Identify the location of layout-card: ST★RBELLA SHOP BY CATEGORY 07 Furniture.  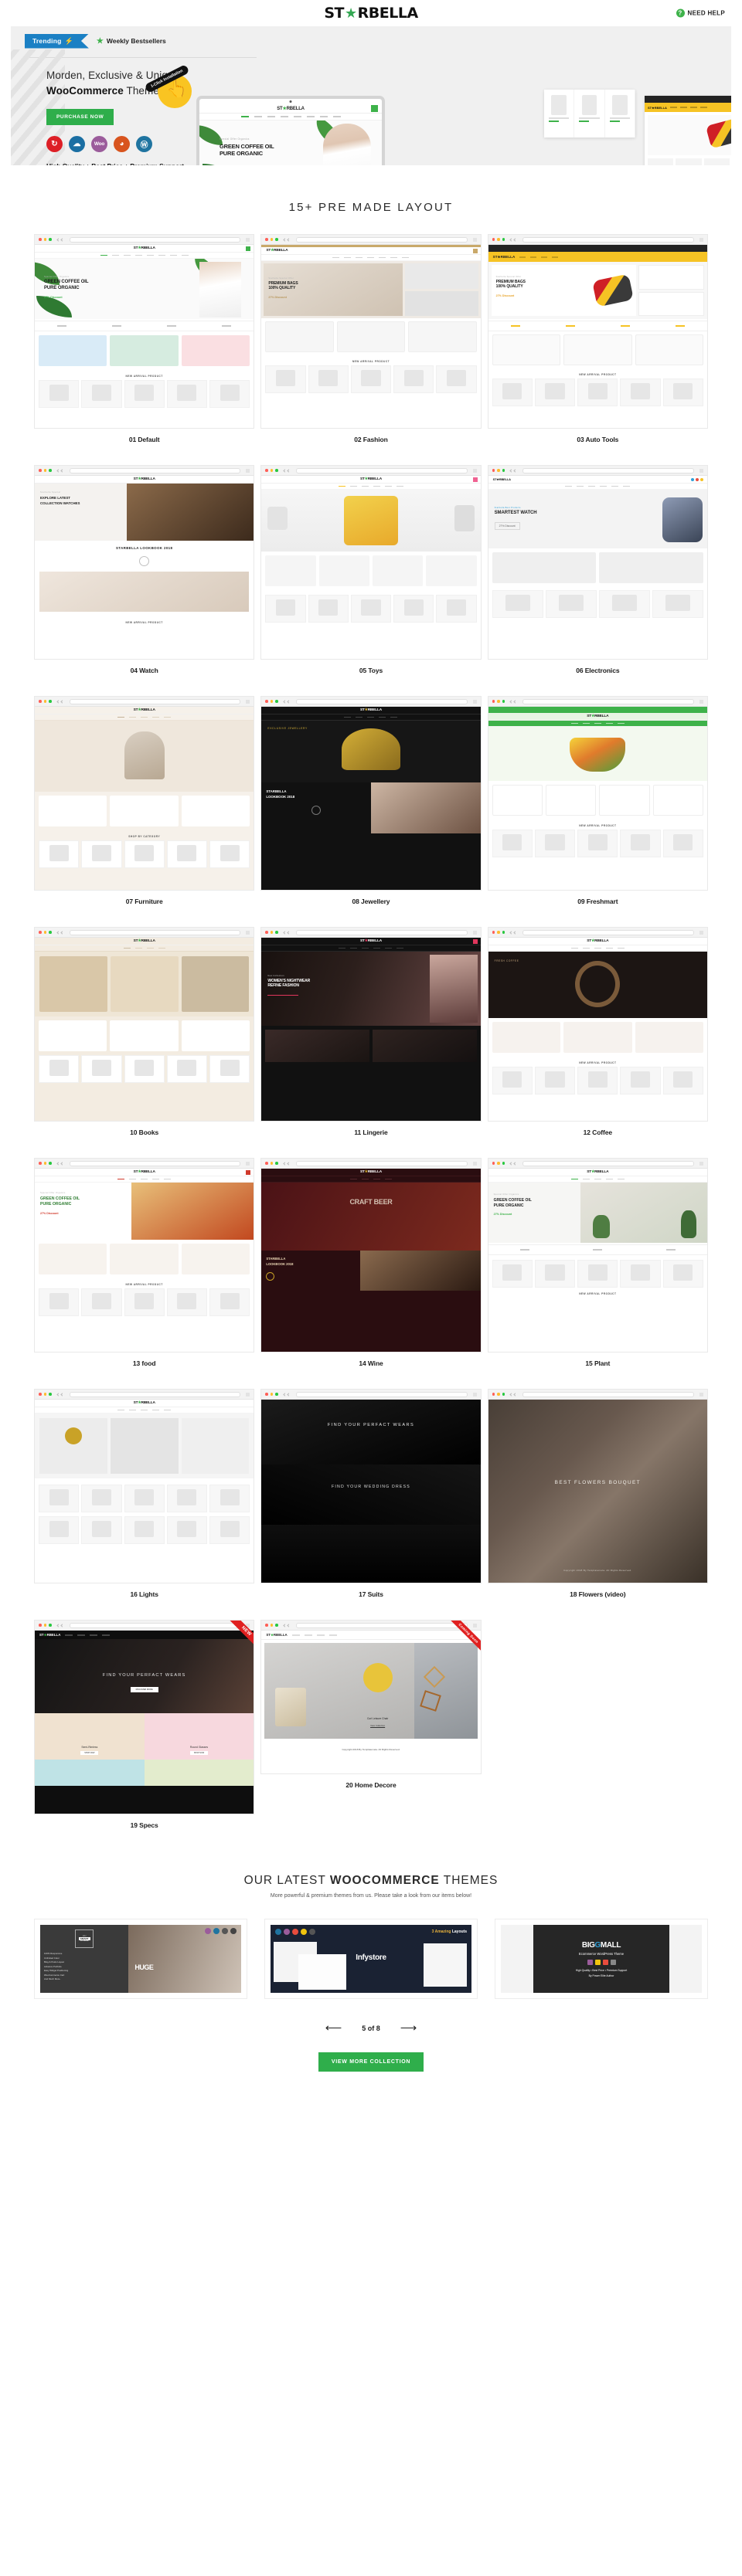
(144, 812).